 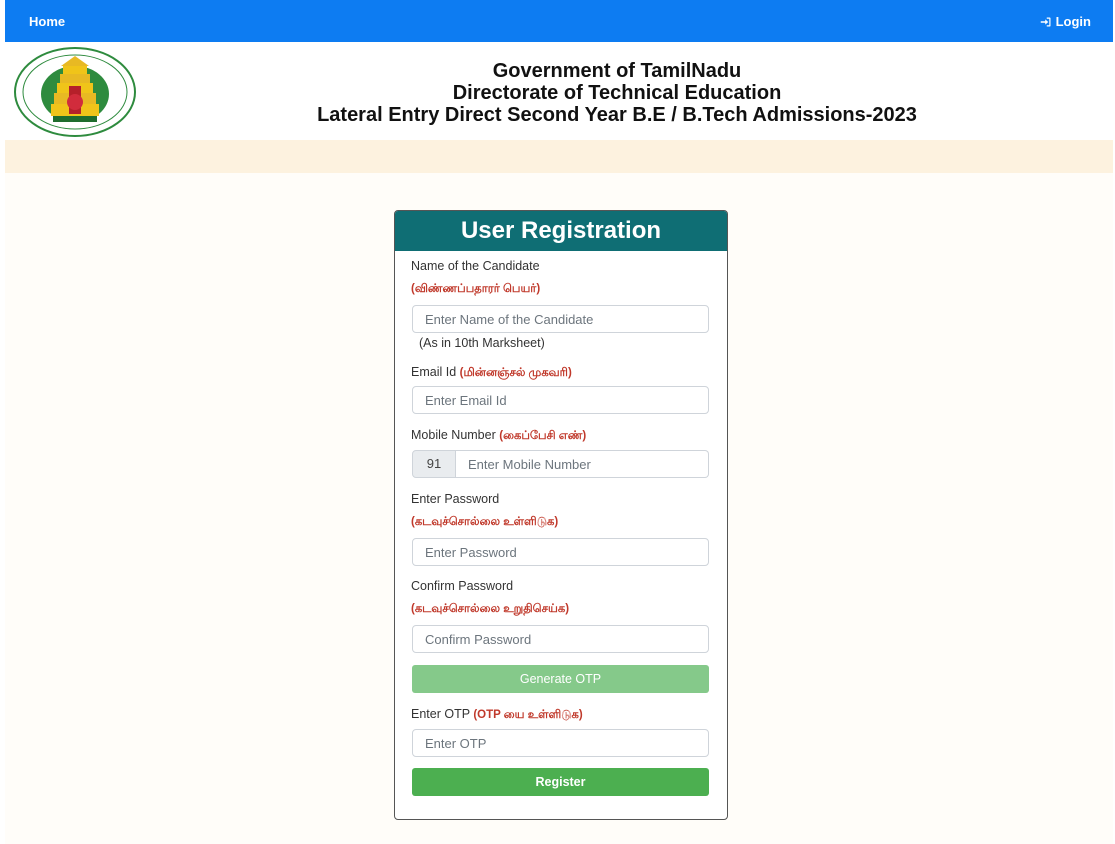 What do you see at coordinates (543, 436) in the screenshot?
I see `mobile-label-tamil: (கைப்பேசி எண்)` at bounding box center [543, 436].